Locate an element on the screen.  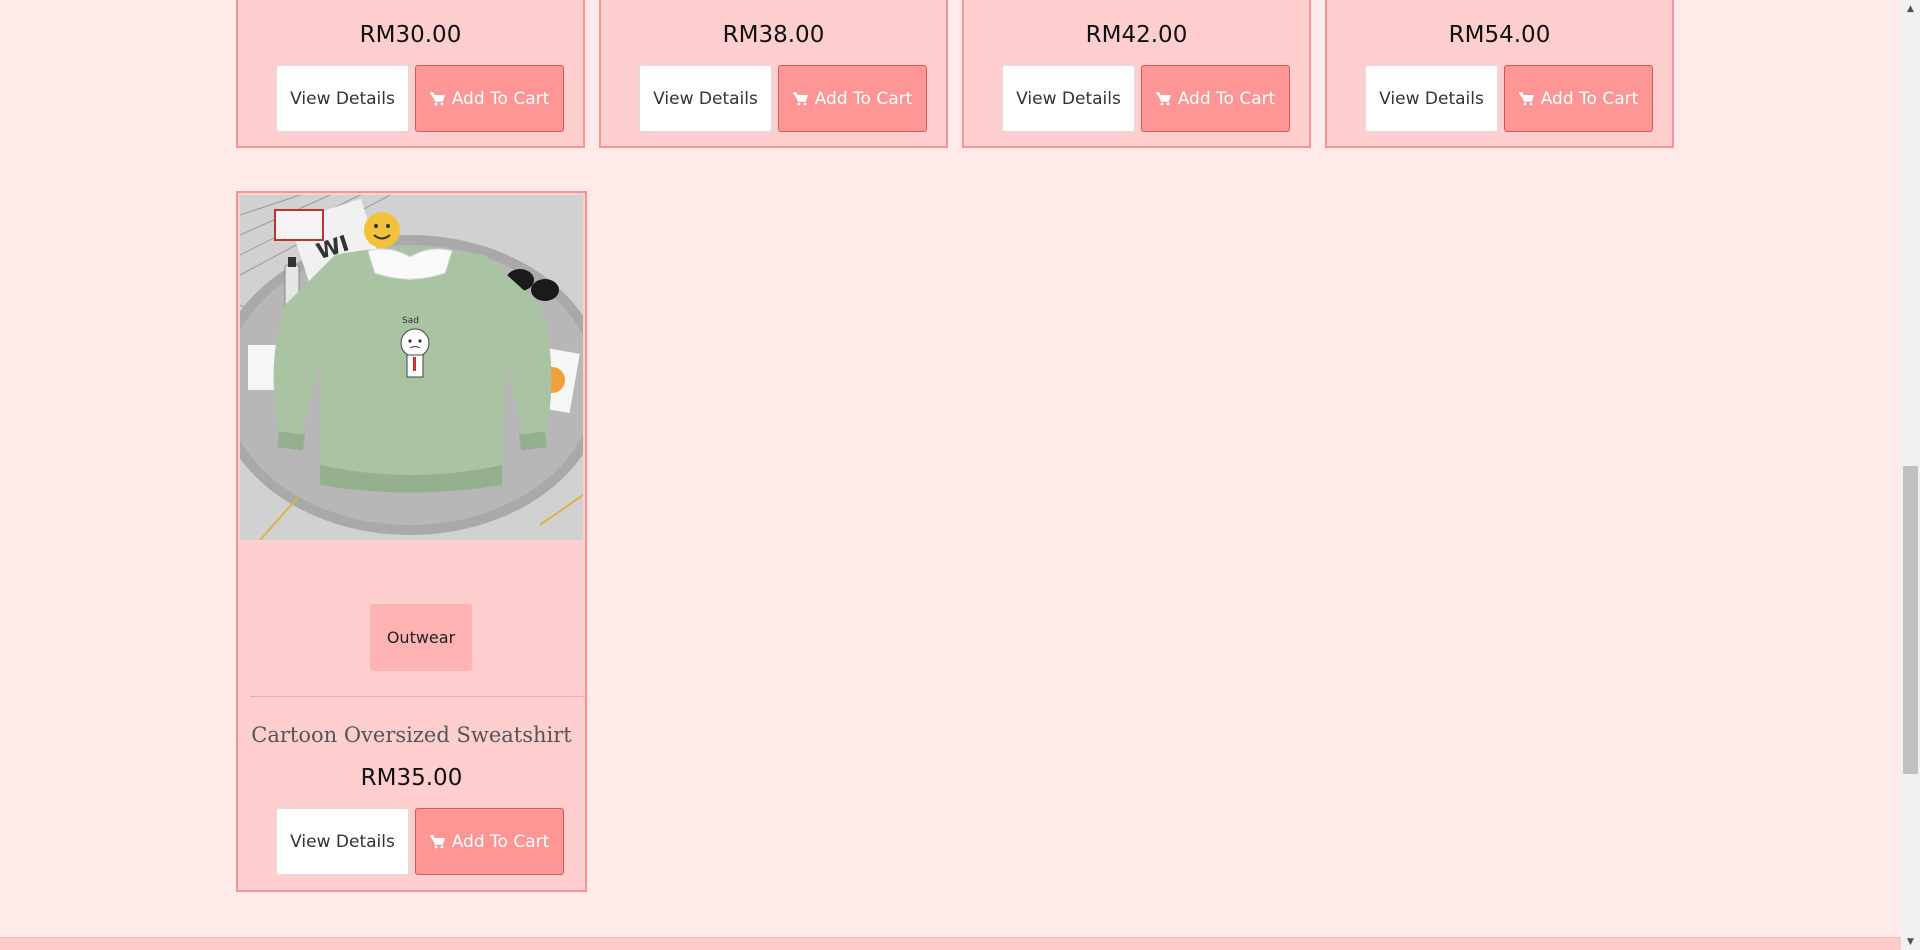
product-price: RM42.00 is located at coordinates (1136, 35).